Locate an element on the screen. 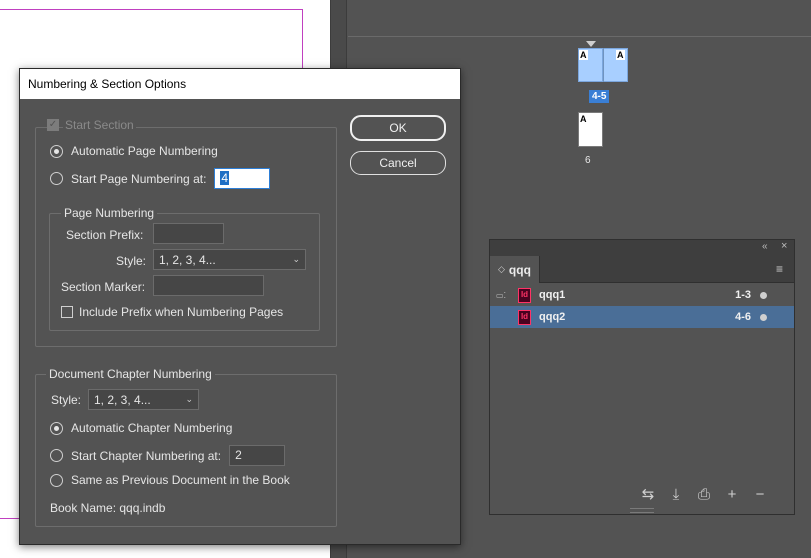 The height and width of the screenshot is (558, 811). auto-page-numbering-option: Automatic Page Numbering is located at coordinates (134, 151).